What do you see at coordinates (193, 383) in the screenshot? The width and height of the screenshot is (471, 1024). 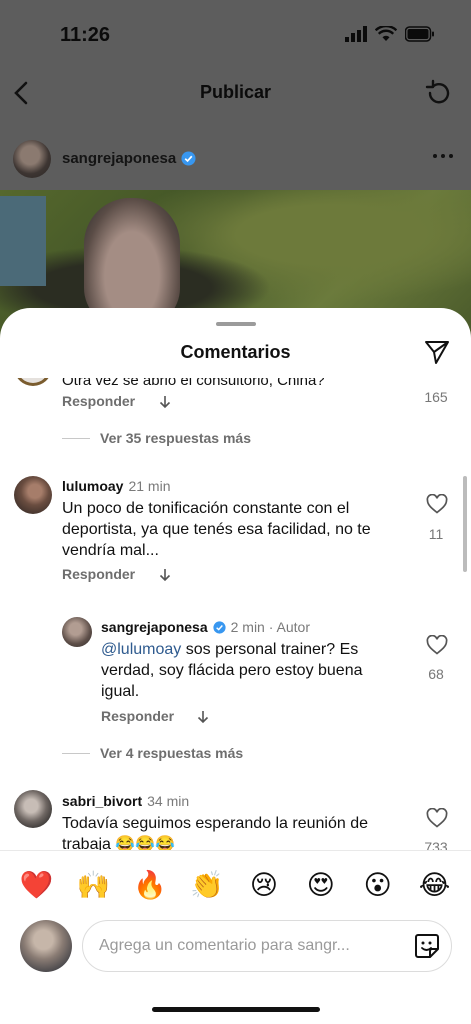 I see `comment-text: Otra vez se abrió el consultorio, China?` at bounding box center [193, 383].